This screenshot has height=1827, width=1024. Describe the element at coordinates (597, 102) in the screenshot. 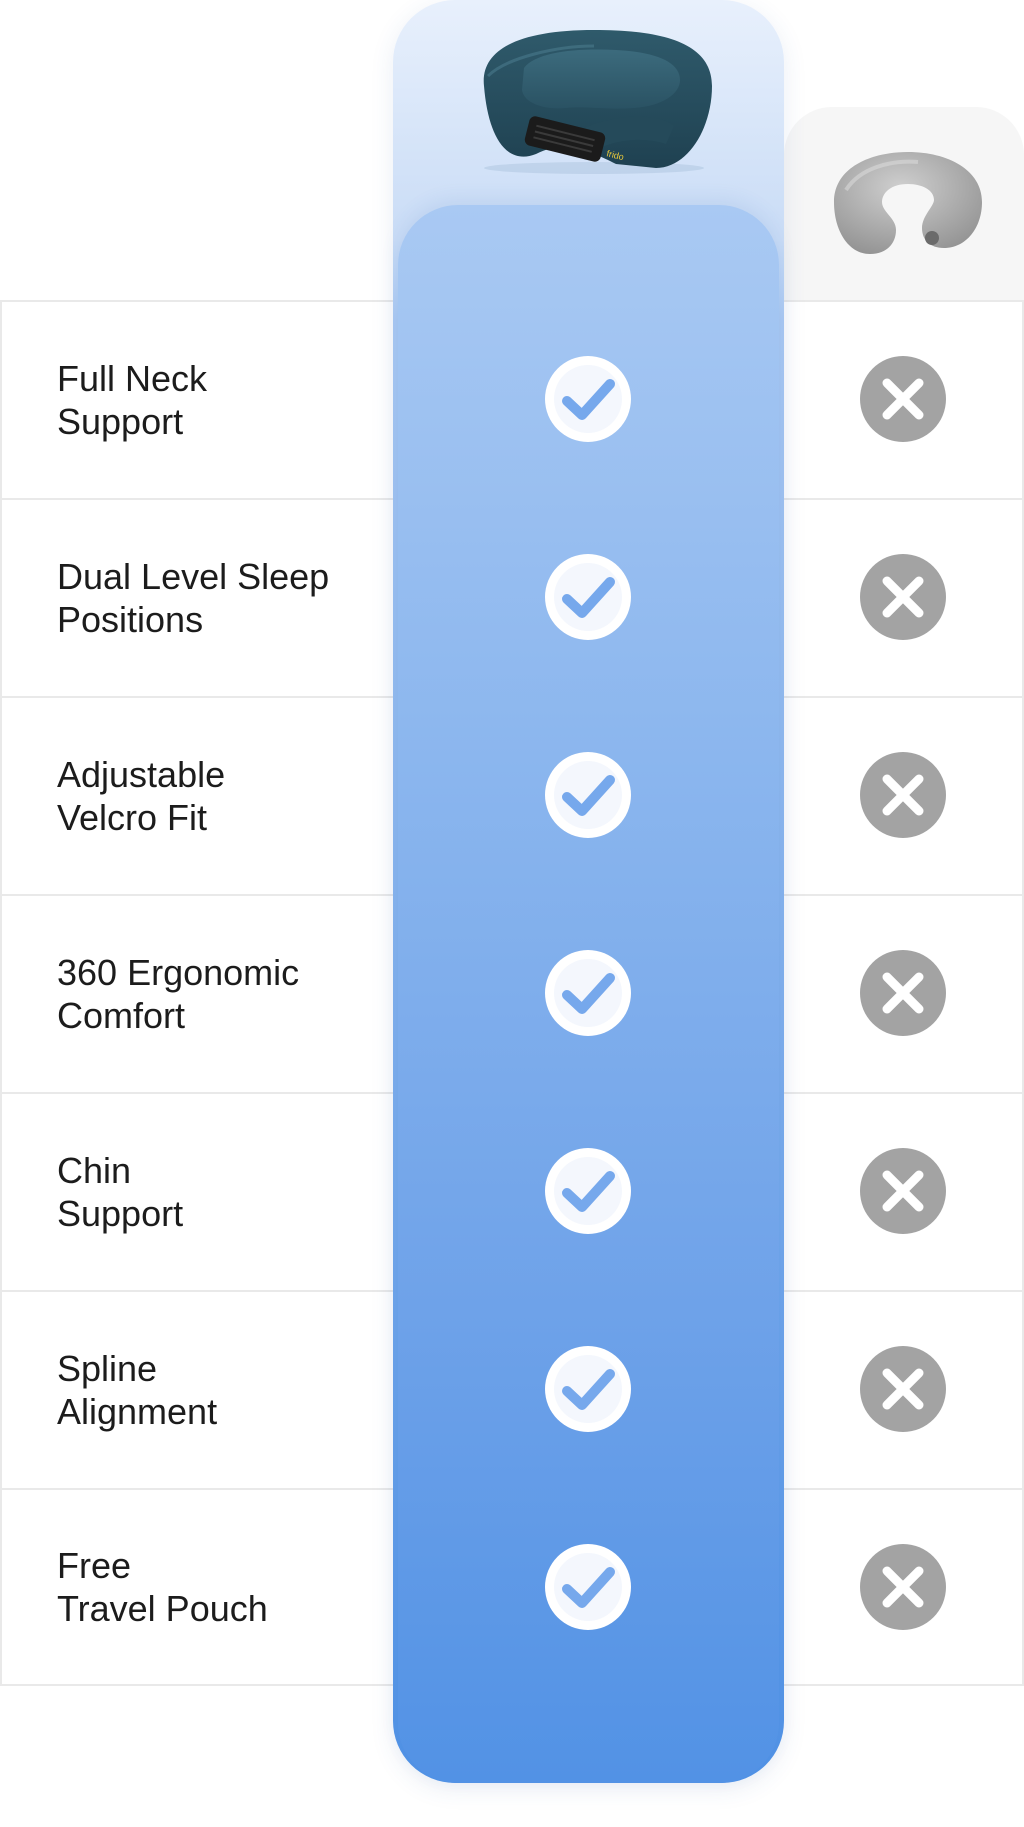

I see `frido-travel-pillow-image: frido` at that location.